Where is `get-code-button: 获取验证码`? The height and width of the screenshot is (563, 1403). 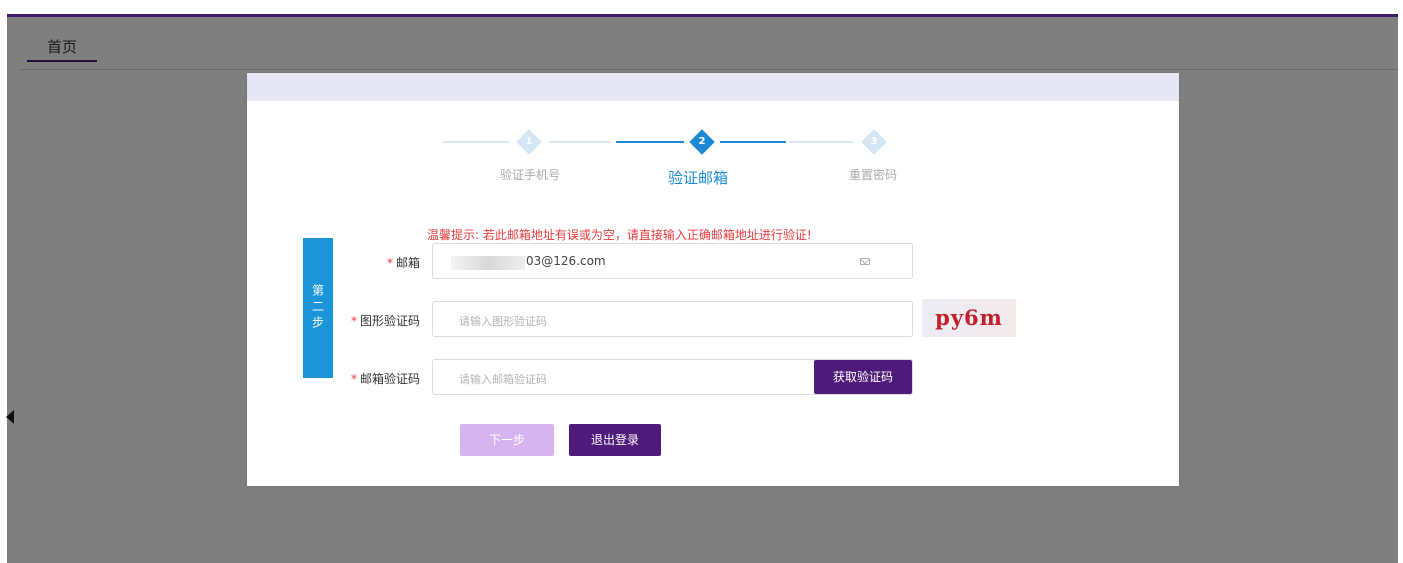
get-code-button: 获取验证码 is located at coordinates (863, 377).